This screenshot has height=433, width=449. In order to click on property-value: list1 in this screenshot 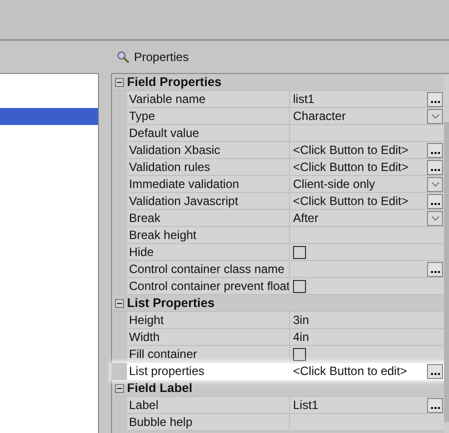, I will do `click(303, 99)`.